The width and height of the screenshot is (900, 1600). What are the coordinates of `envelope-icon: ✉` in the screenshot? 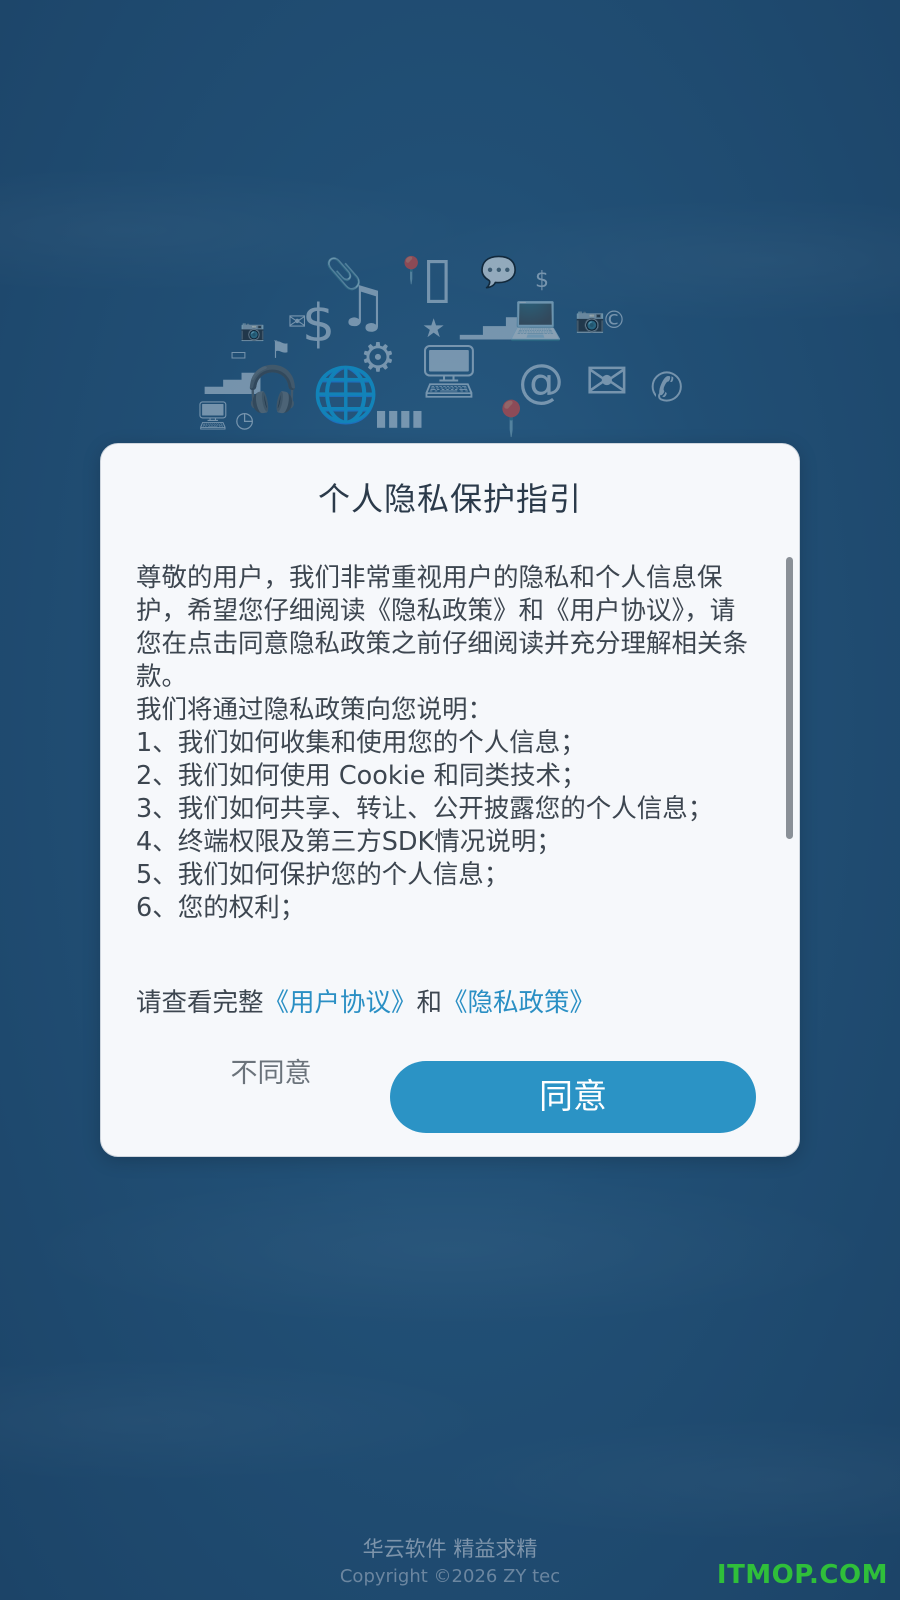 It's located at (607, 382).